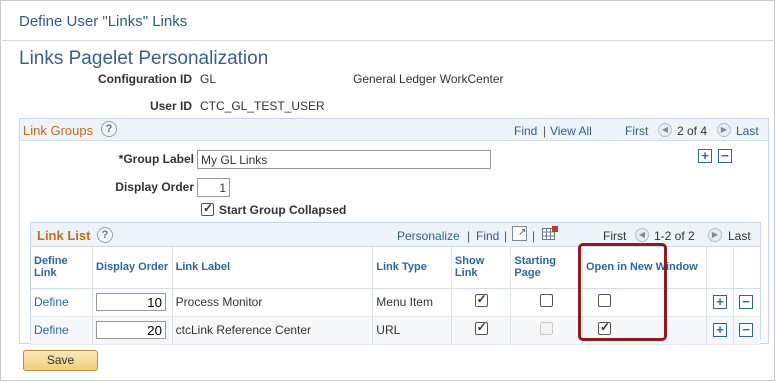  Describe the element at coordinates (692, 131) in the screenshot. I see `link-groups-count: 2 of 4` at that location.